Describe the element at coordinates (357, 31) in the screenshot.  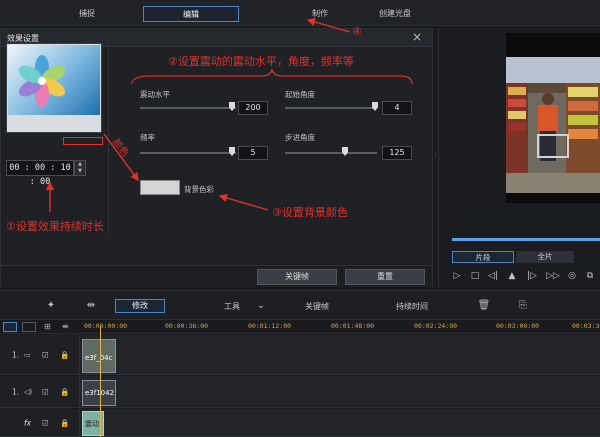
I see `annotation-4: ④` at that location.